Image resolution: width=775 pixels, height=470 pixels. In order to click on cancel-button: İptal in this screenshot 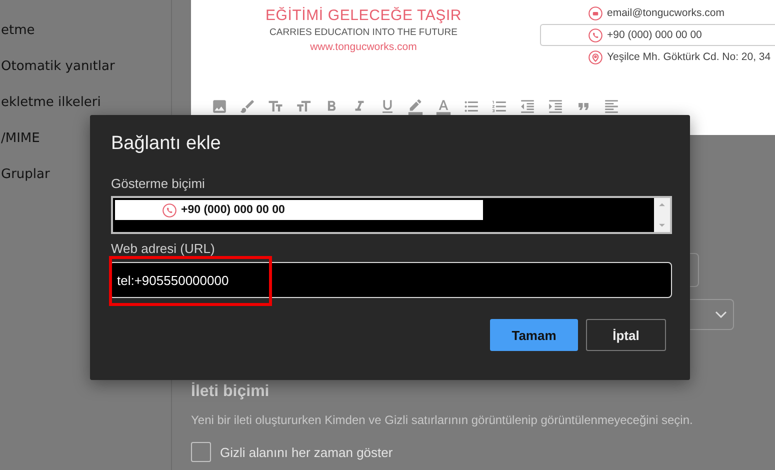, I will do `click(626, 335)`.